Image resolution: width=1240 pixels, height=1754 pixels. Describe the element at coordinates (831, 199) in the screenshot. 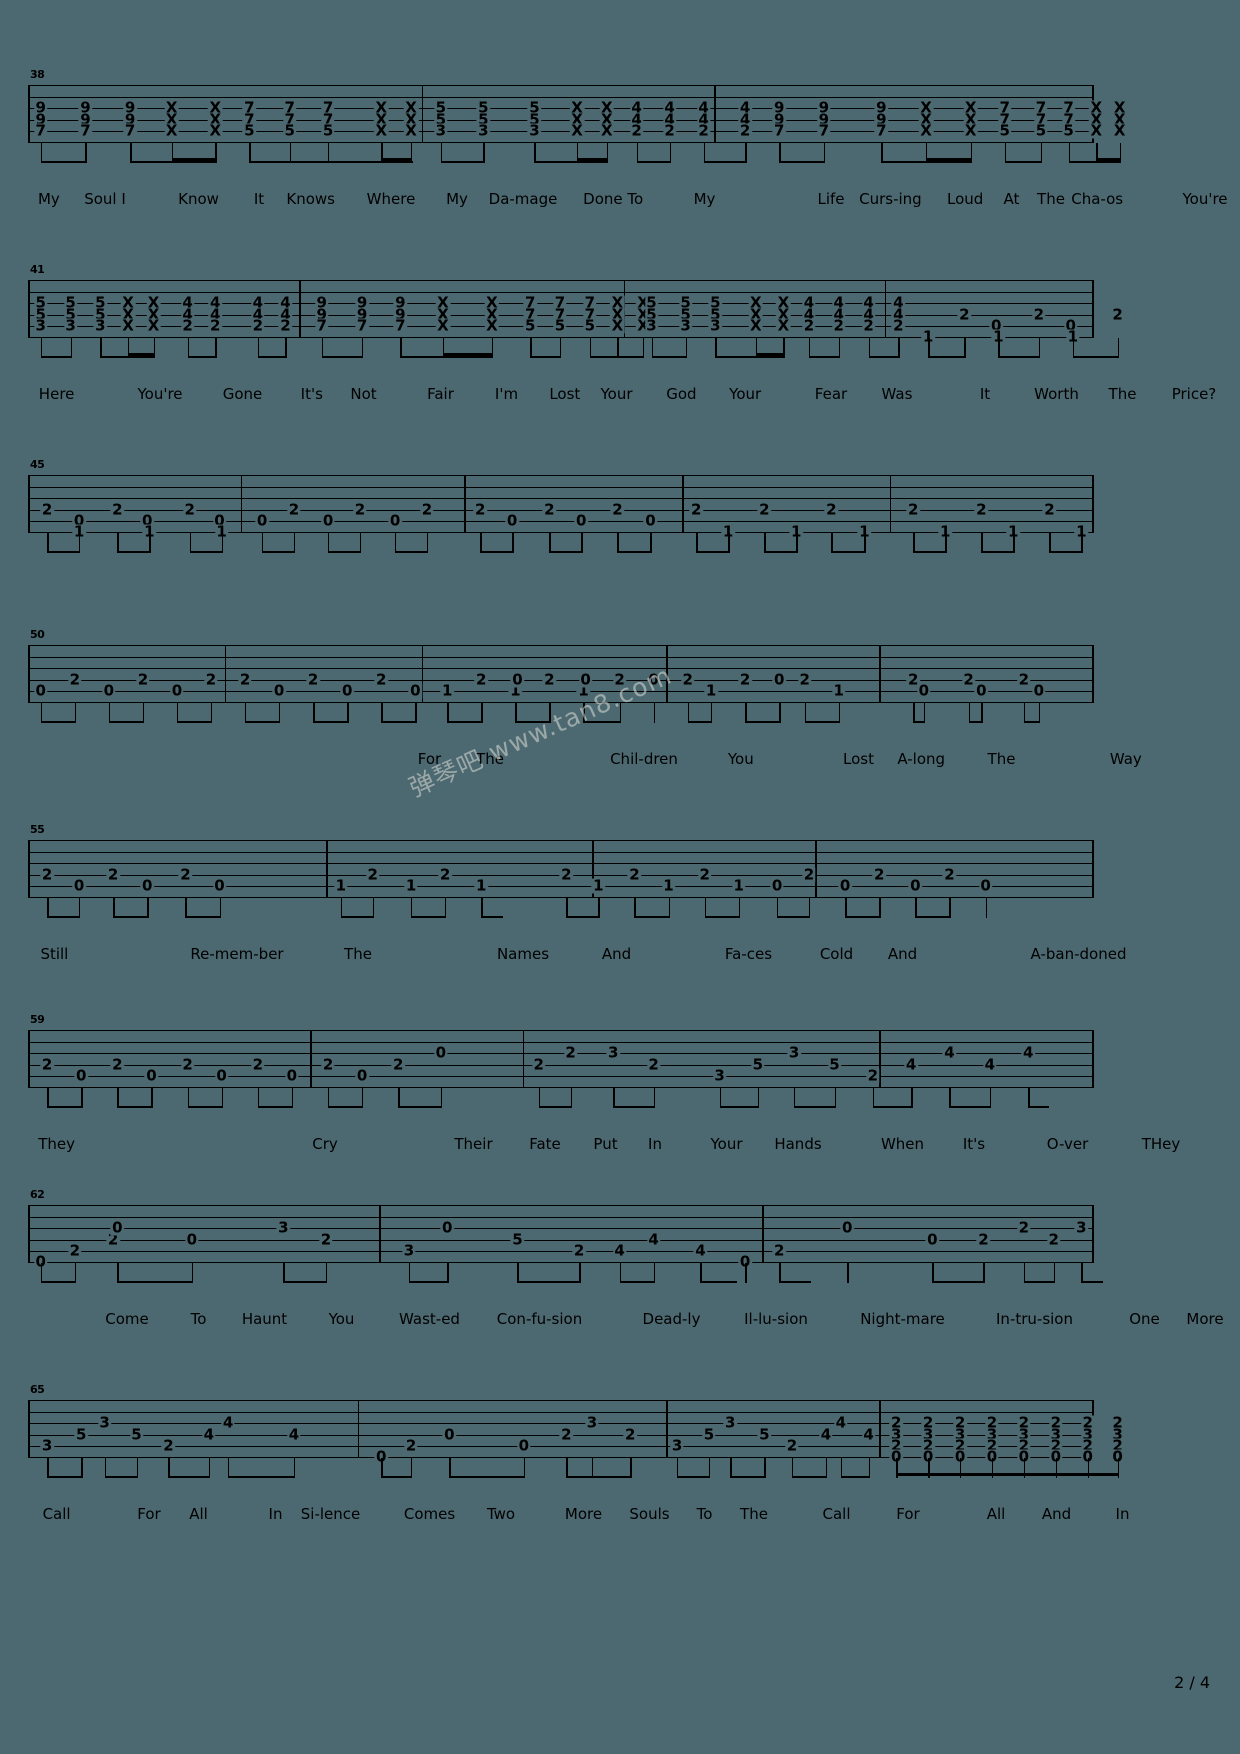

I see `lyric-syllable: Life` at that location.